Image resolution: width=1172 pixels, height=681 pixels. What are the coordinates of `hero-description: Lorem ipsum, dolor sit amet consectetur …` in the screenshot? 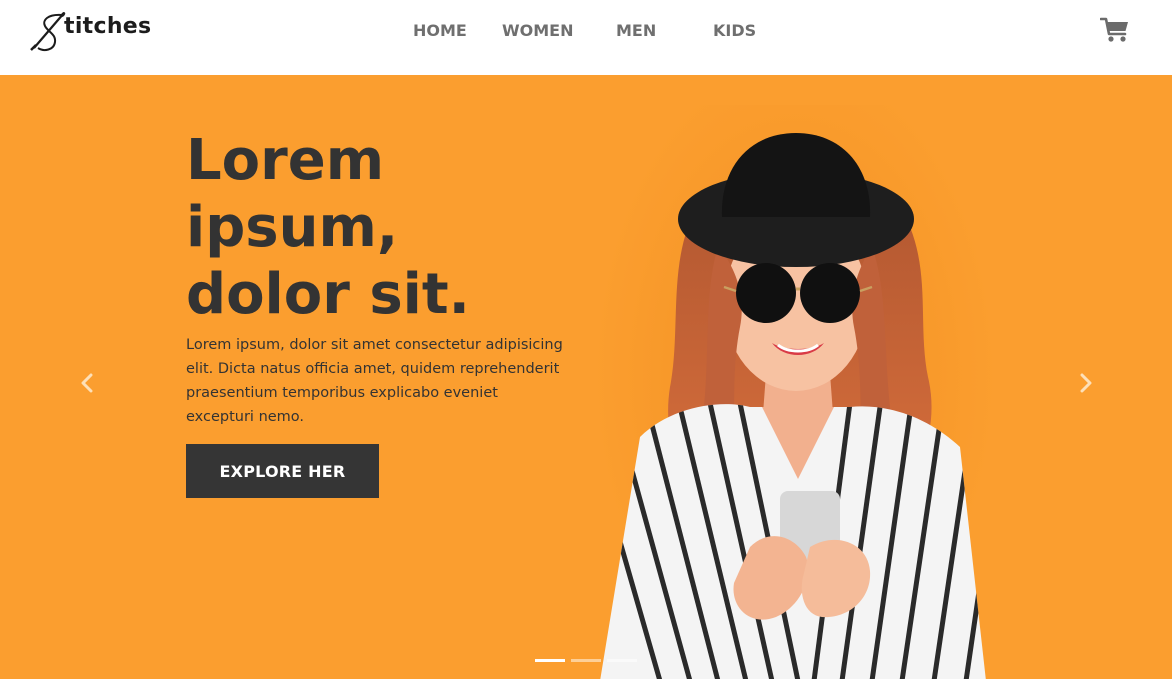 It's located at (374, 381).